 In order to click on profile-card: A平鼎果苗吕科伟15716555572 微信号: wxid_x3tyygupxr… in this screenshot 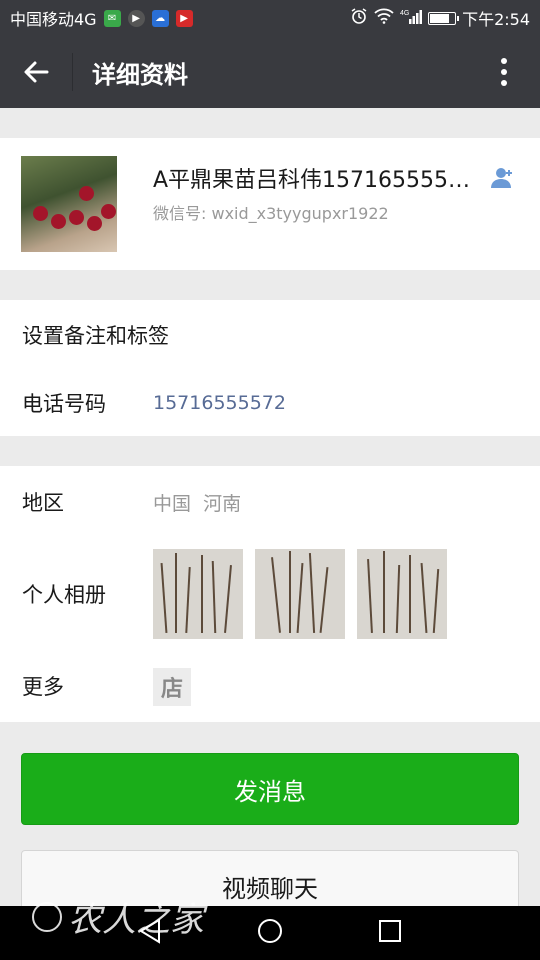, I will do `click(270, 204)`.